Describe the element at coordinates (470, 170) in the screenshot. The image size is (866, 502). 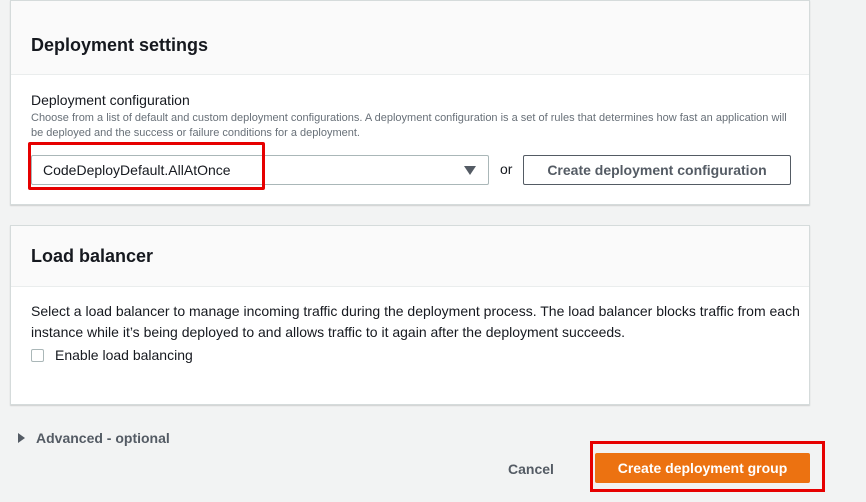
I see `dropdown-arrow-icon` at that location.